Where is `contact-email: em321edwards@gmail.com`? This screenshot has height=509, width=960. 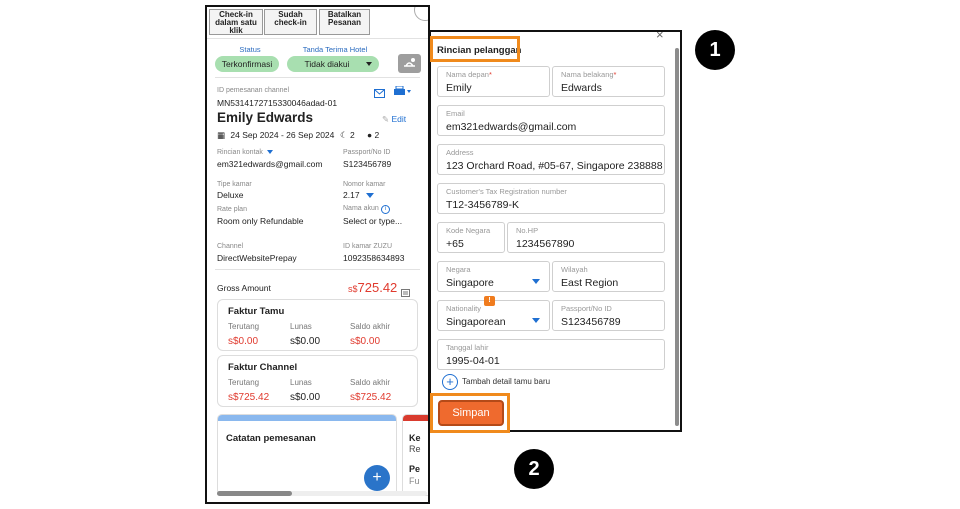
contact-email: em321edwards@gmail.com is located at coordinates (270, 164).